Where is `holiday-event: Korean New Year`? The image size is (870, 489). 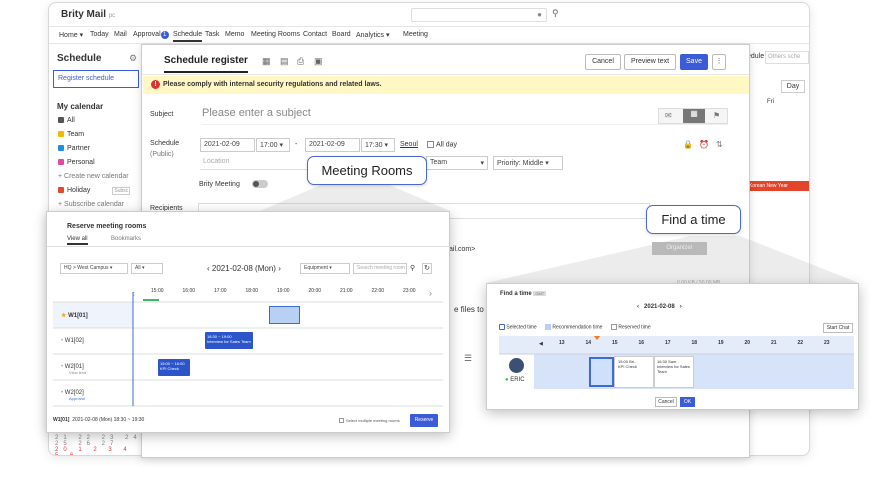
holiday-event: Korean New Year is located at coordinates (778, 186).